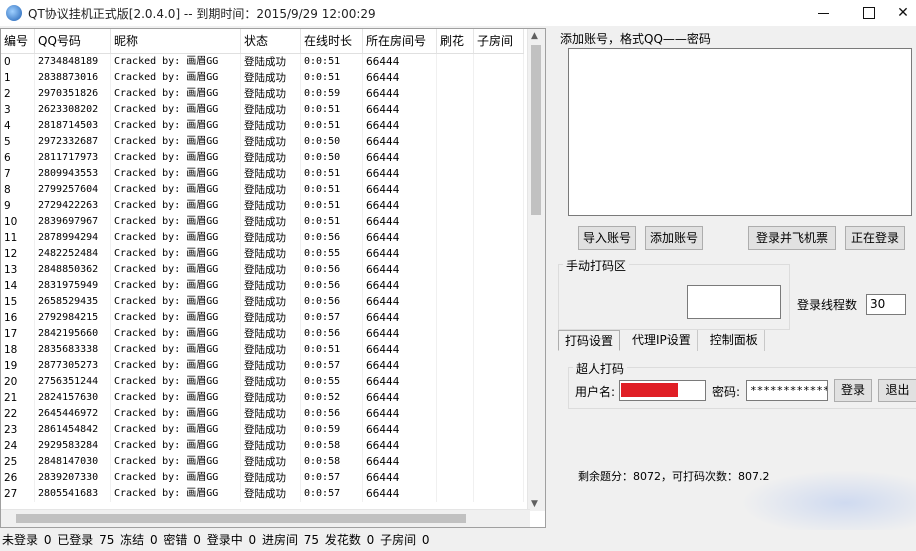  What do you see at coordinates (18, 41) in the screenshot?
I see `column-header: 编号` at bounding box center [18, 41].